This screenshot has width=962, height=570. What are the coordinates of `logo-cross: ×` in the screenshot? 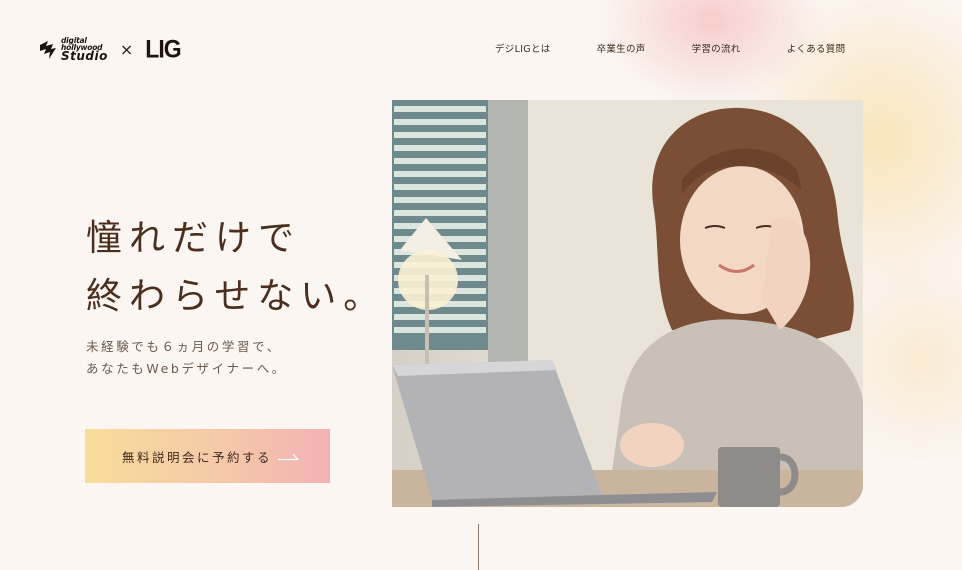 It's located at (126, 49).